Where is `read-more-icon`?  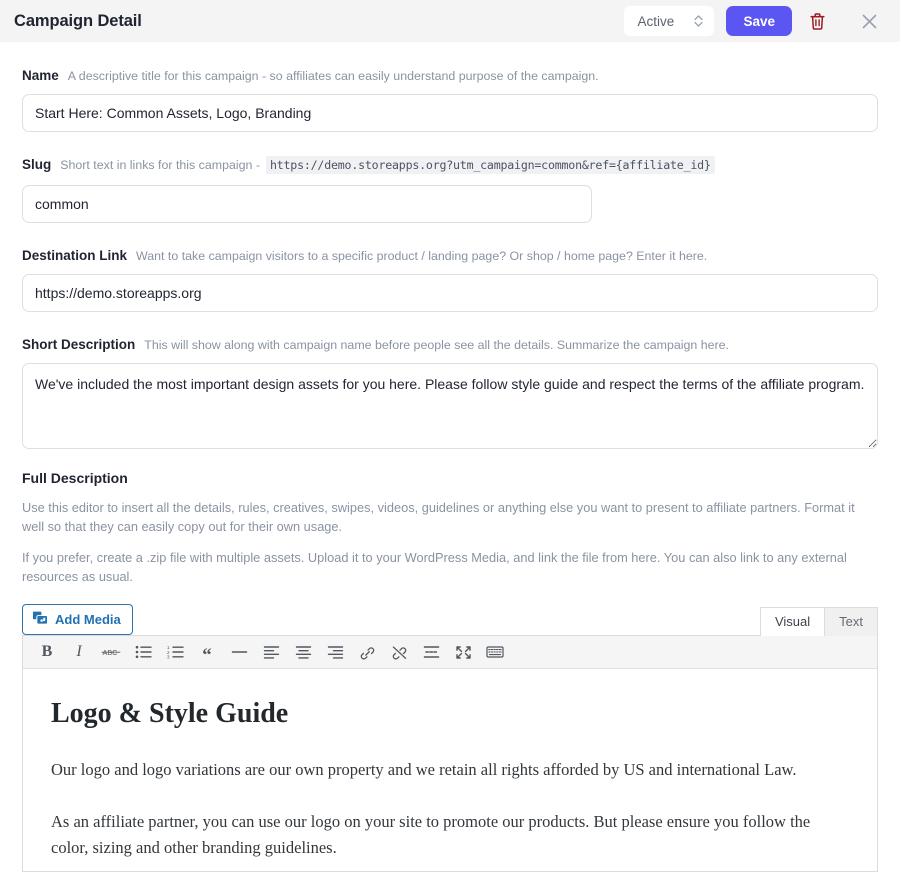 read-more-icon is located at coordinates (431, 652).